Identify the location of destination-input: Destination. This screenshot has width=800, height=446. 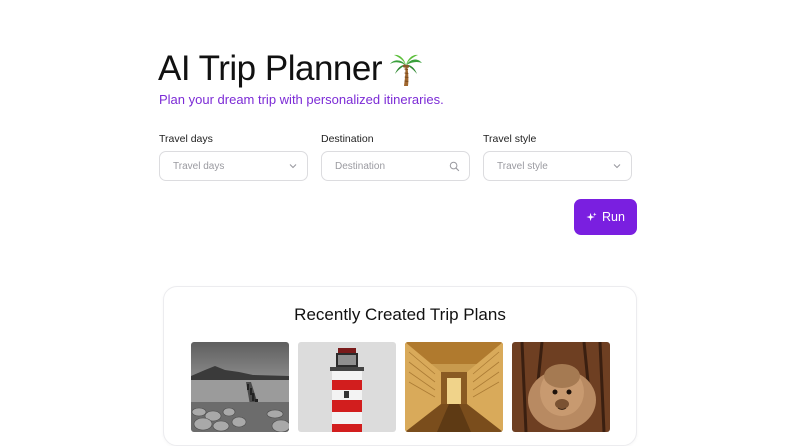
(395, 166).